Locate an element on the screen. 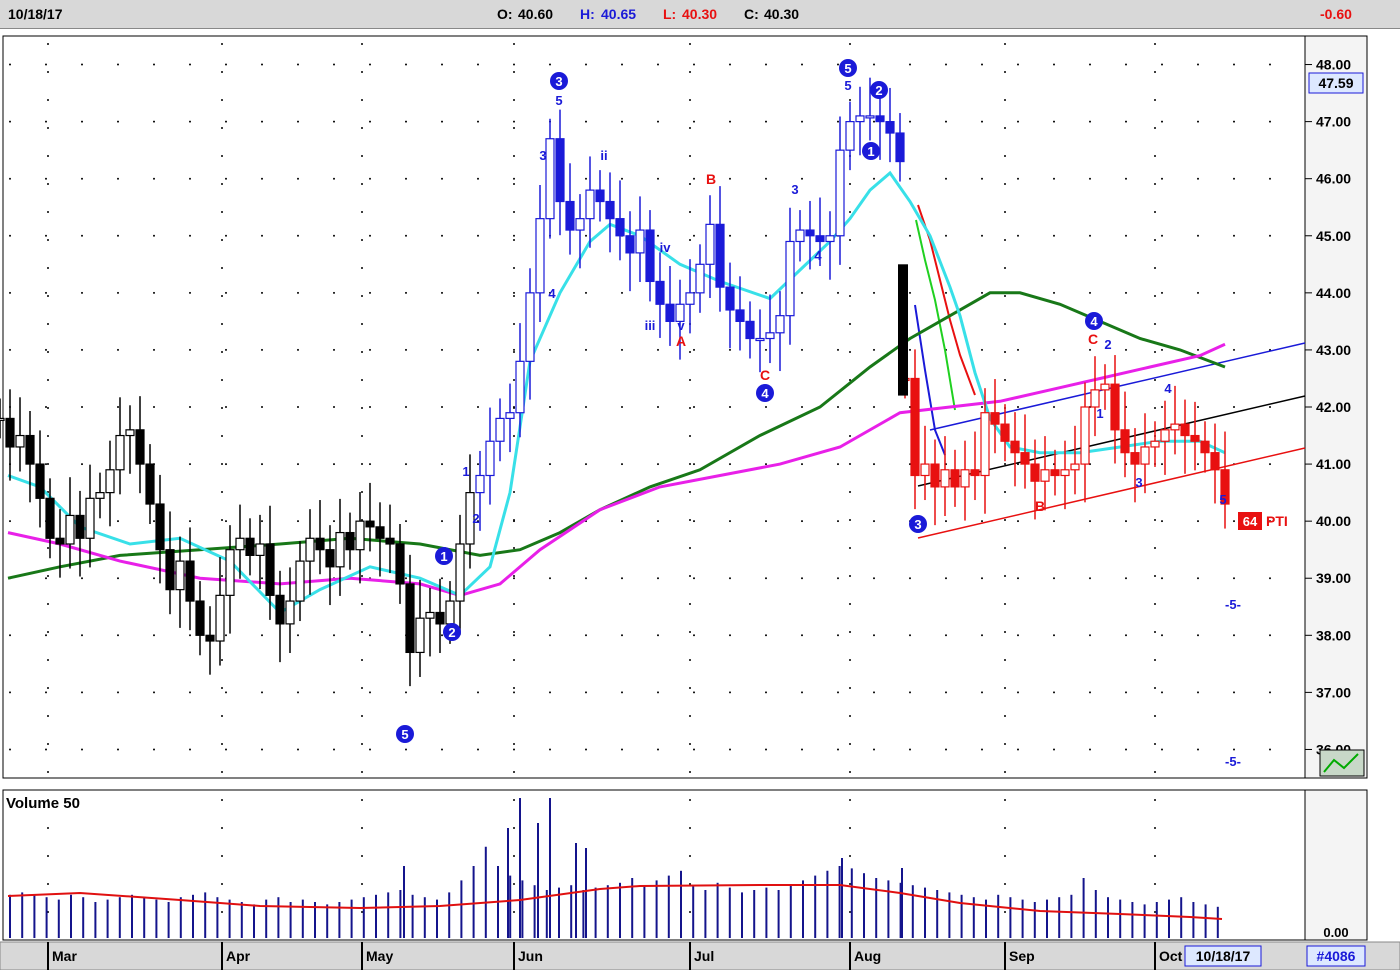 This screenshot has height=970, width=1400. wave-label: 2 is located at coordinates (878, 90).